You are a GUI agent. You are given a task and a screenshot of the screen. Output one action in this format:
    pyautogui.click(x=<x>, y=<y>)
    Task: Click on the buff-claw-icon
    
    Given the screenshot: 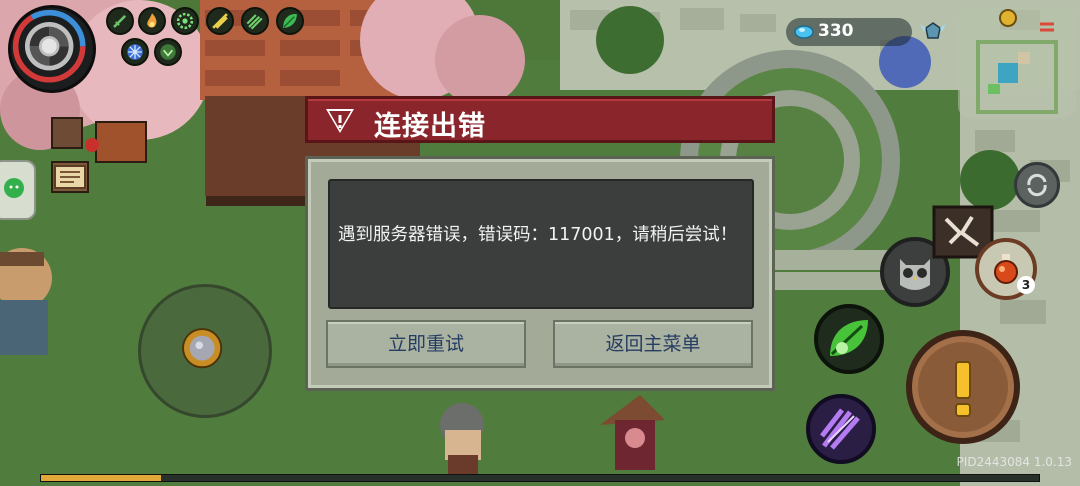 What is the action you would take?
    pyautogui.click(x=255, y=21)
    